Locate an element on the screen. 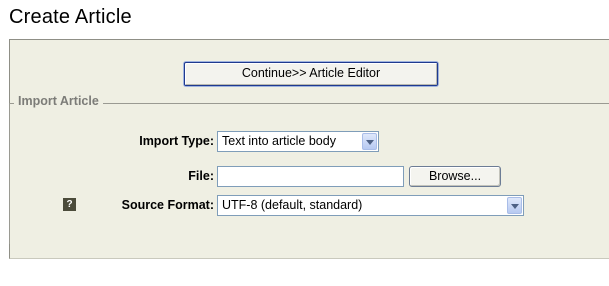  page-title: Create Article is located at coordinates (70, 17).